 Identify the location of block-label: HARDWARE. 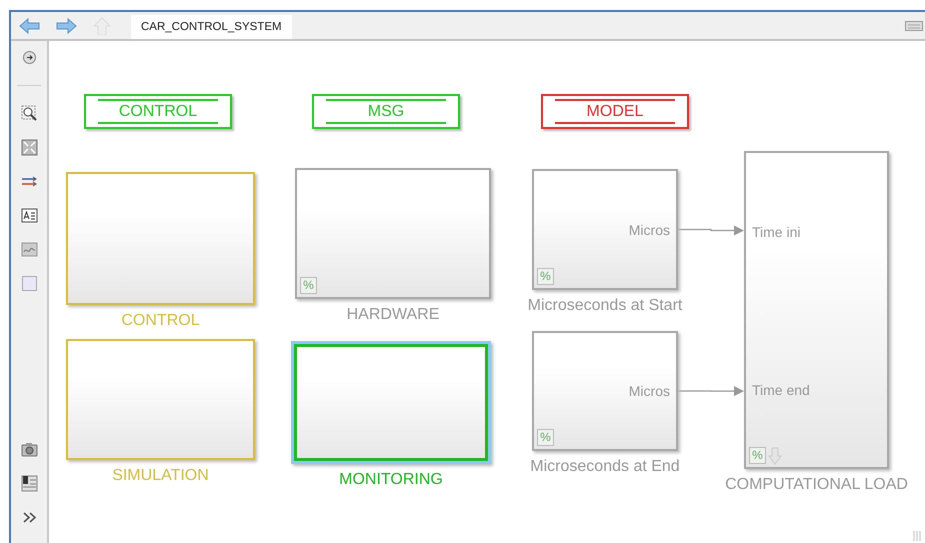
(393, 315).